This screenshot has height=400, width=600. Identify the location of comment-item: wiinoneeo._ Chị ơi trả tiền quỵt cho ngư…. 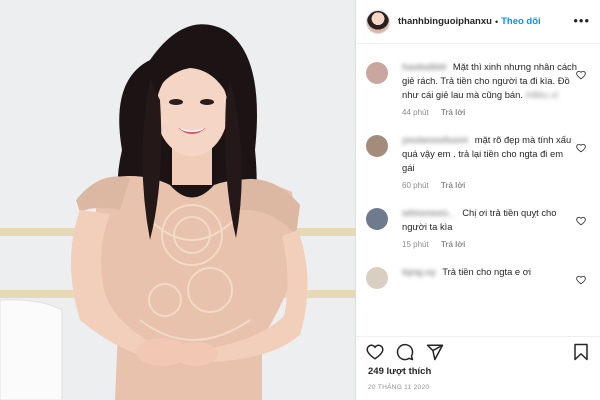
(478, 227).